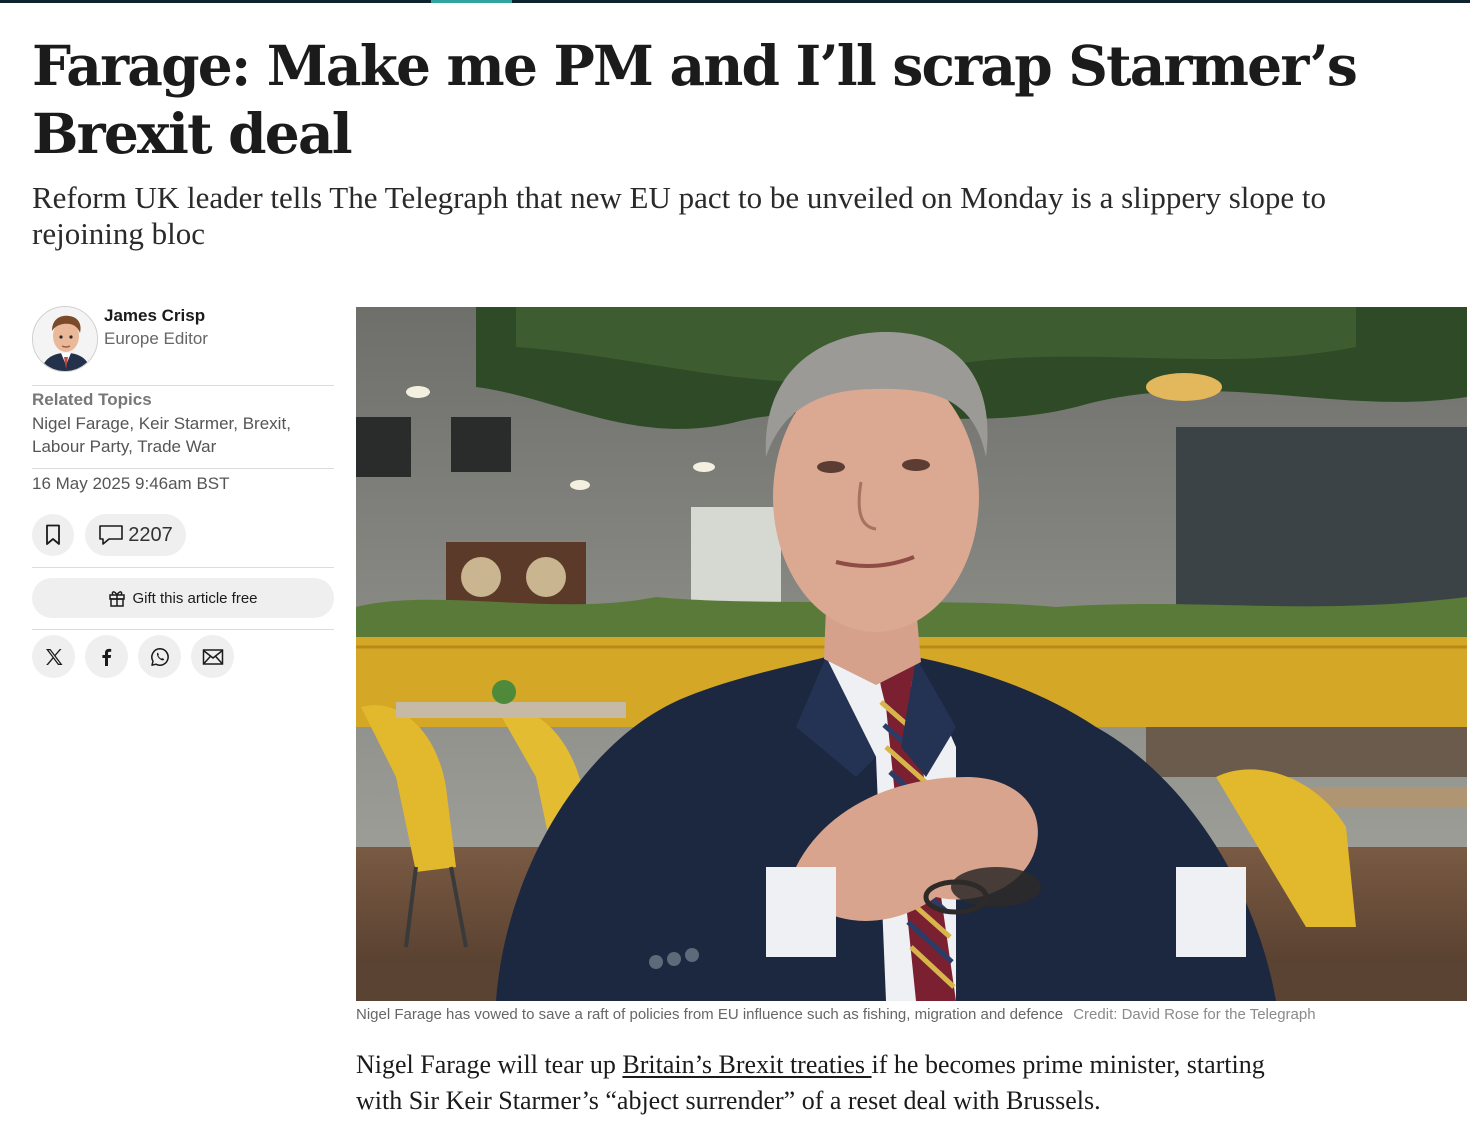  I want to click on topic-link: Keir Starmer, so click(186, 423).